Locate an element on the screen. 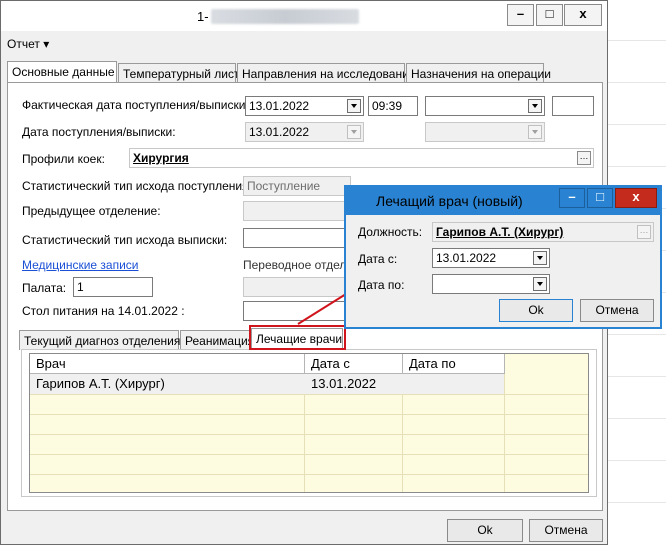 This screenshot has width=666, height=545. dialog-date-to-field is located at coordinates (491, 284).